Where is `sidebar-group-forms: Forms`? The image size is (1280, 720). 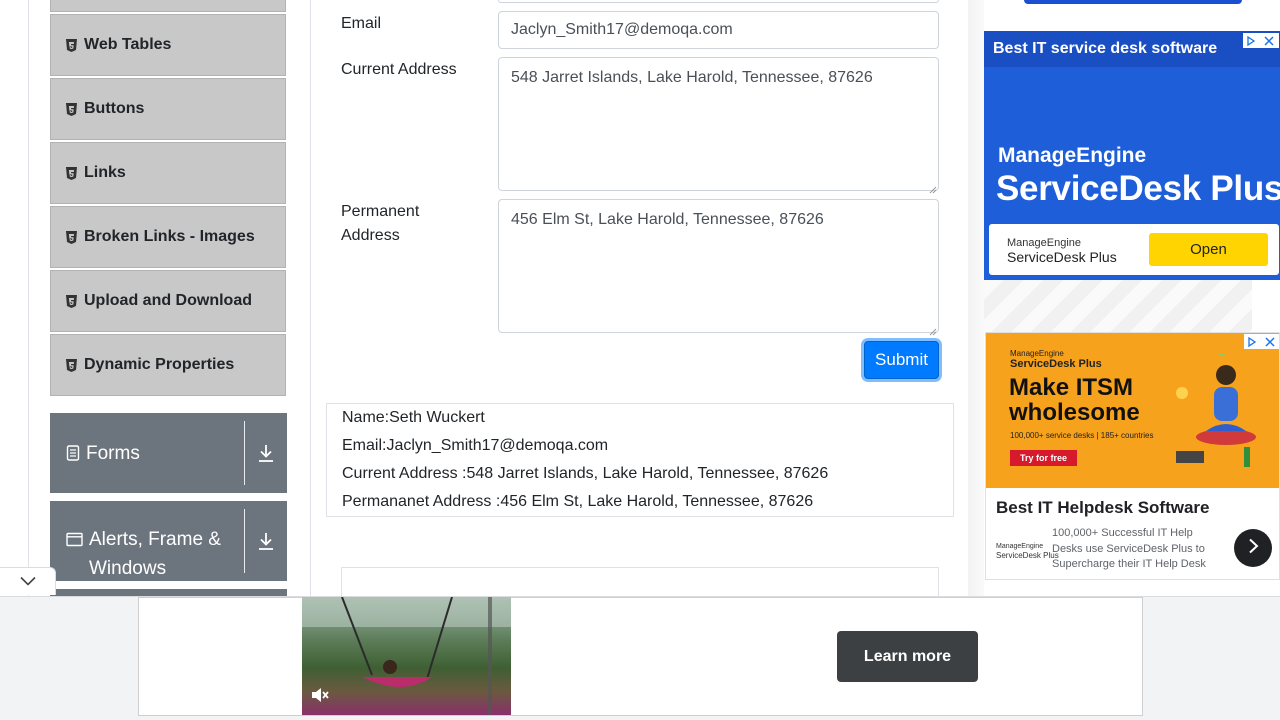
sidebar-group-forms: Forms is located at coordinates (168, 453).